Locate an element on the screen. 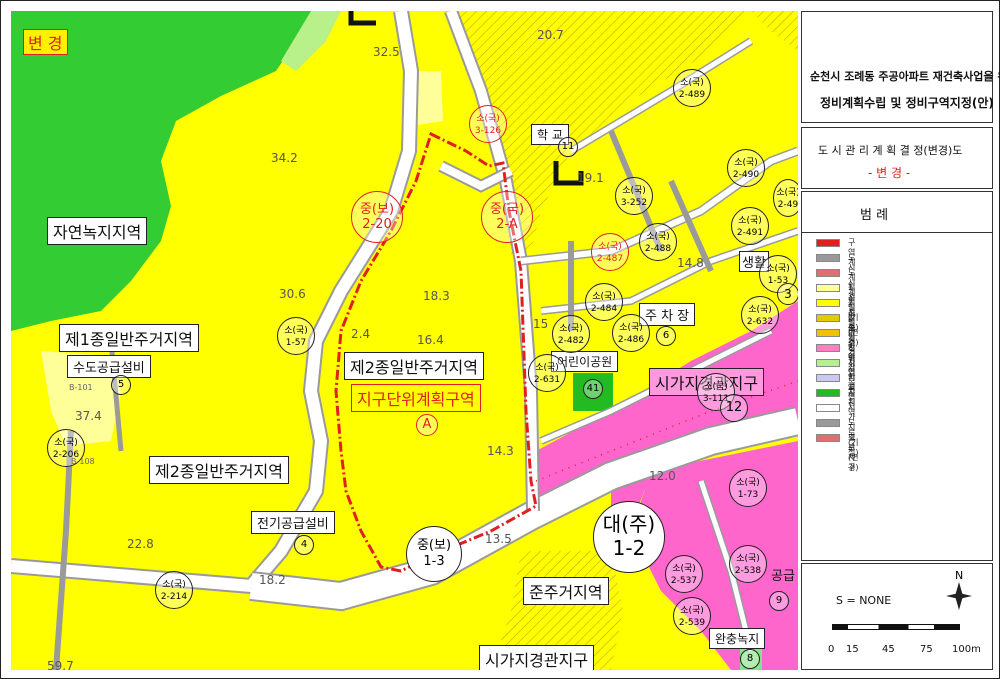  road-code-c4: 대(주) 1-2 is located at coordinates (629, 537).